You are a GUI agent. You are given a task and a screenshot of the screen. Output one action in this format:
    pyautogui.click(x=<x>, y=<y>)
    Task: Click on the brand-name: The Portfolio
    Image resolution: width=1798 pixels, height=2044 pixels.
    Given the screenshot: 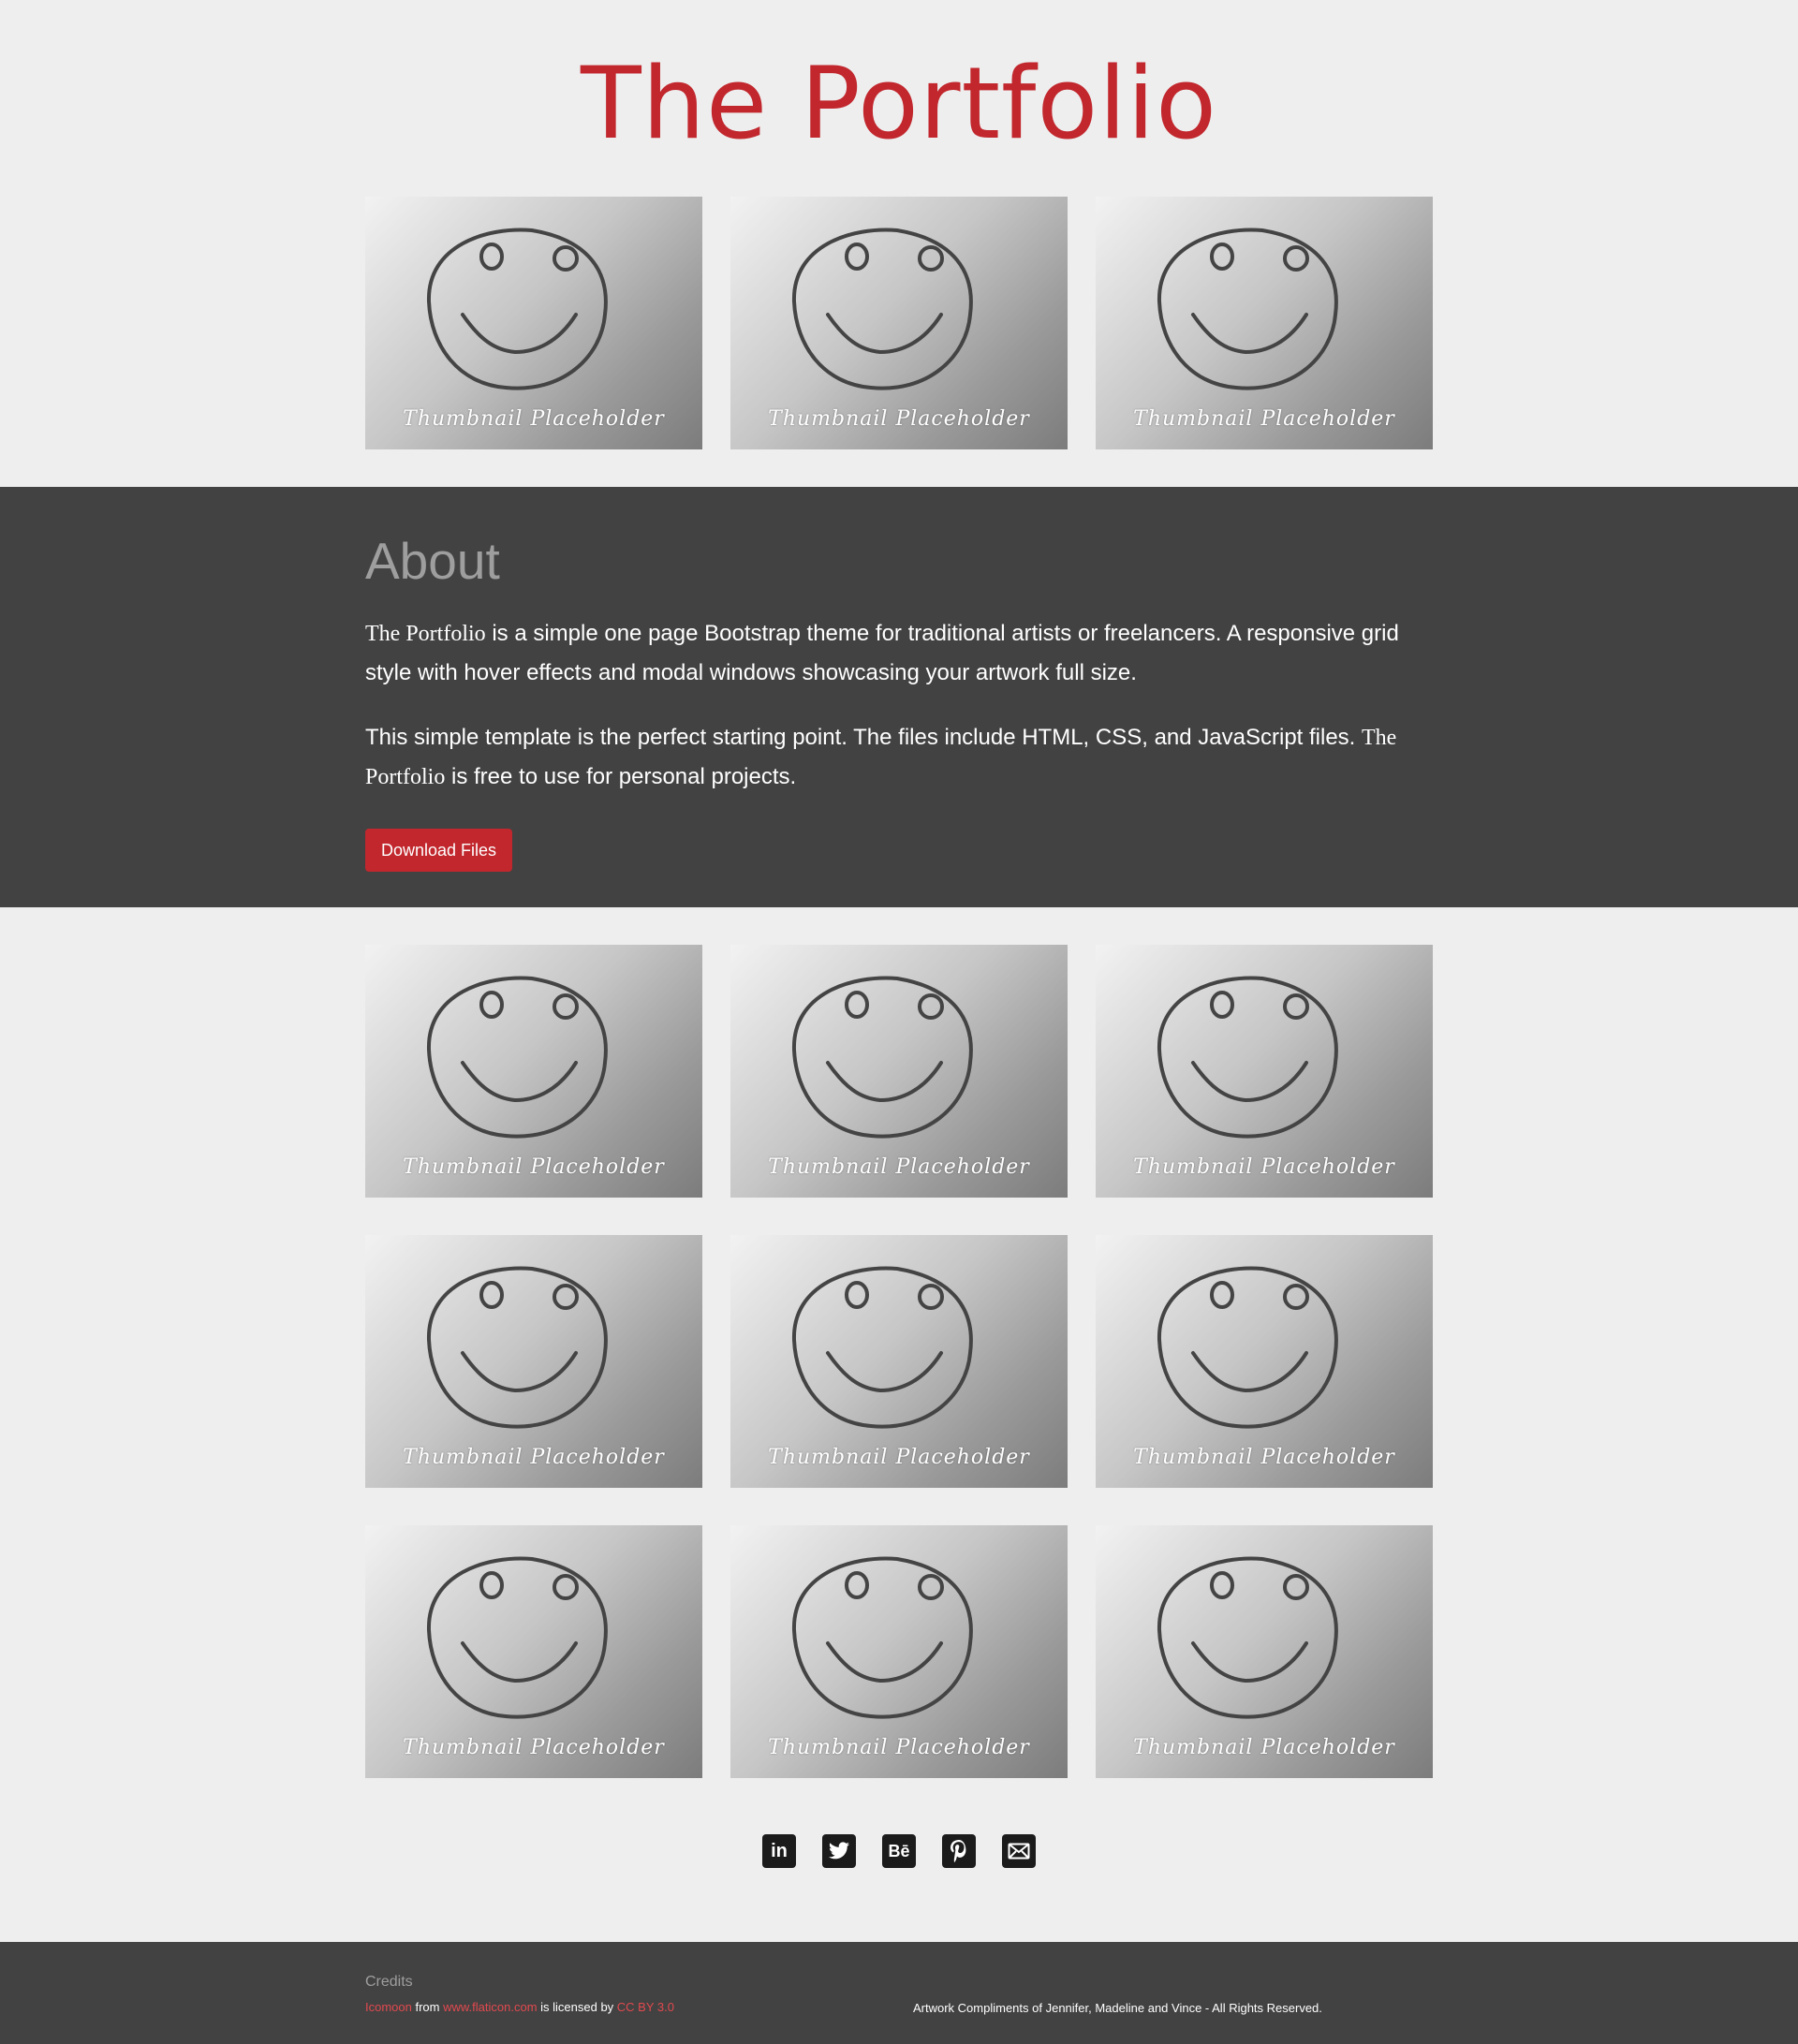 What is the action you would take?
    pyautogui.click(x=425, y=634)
    